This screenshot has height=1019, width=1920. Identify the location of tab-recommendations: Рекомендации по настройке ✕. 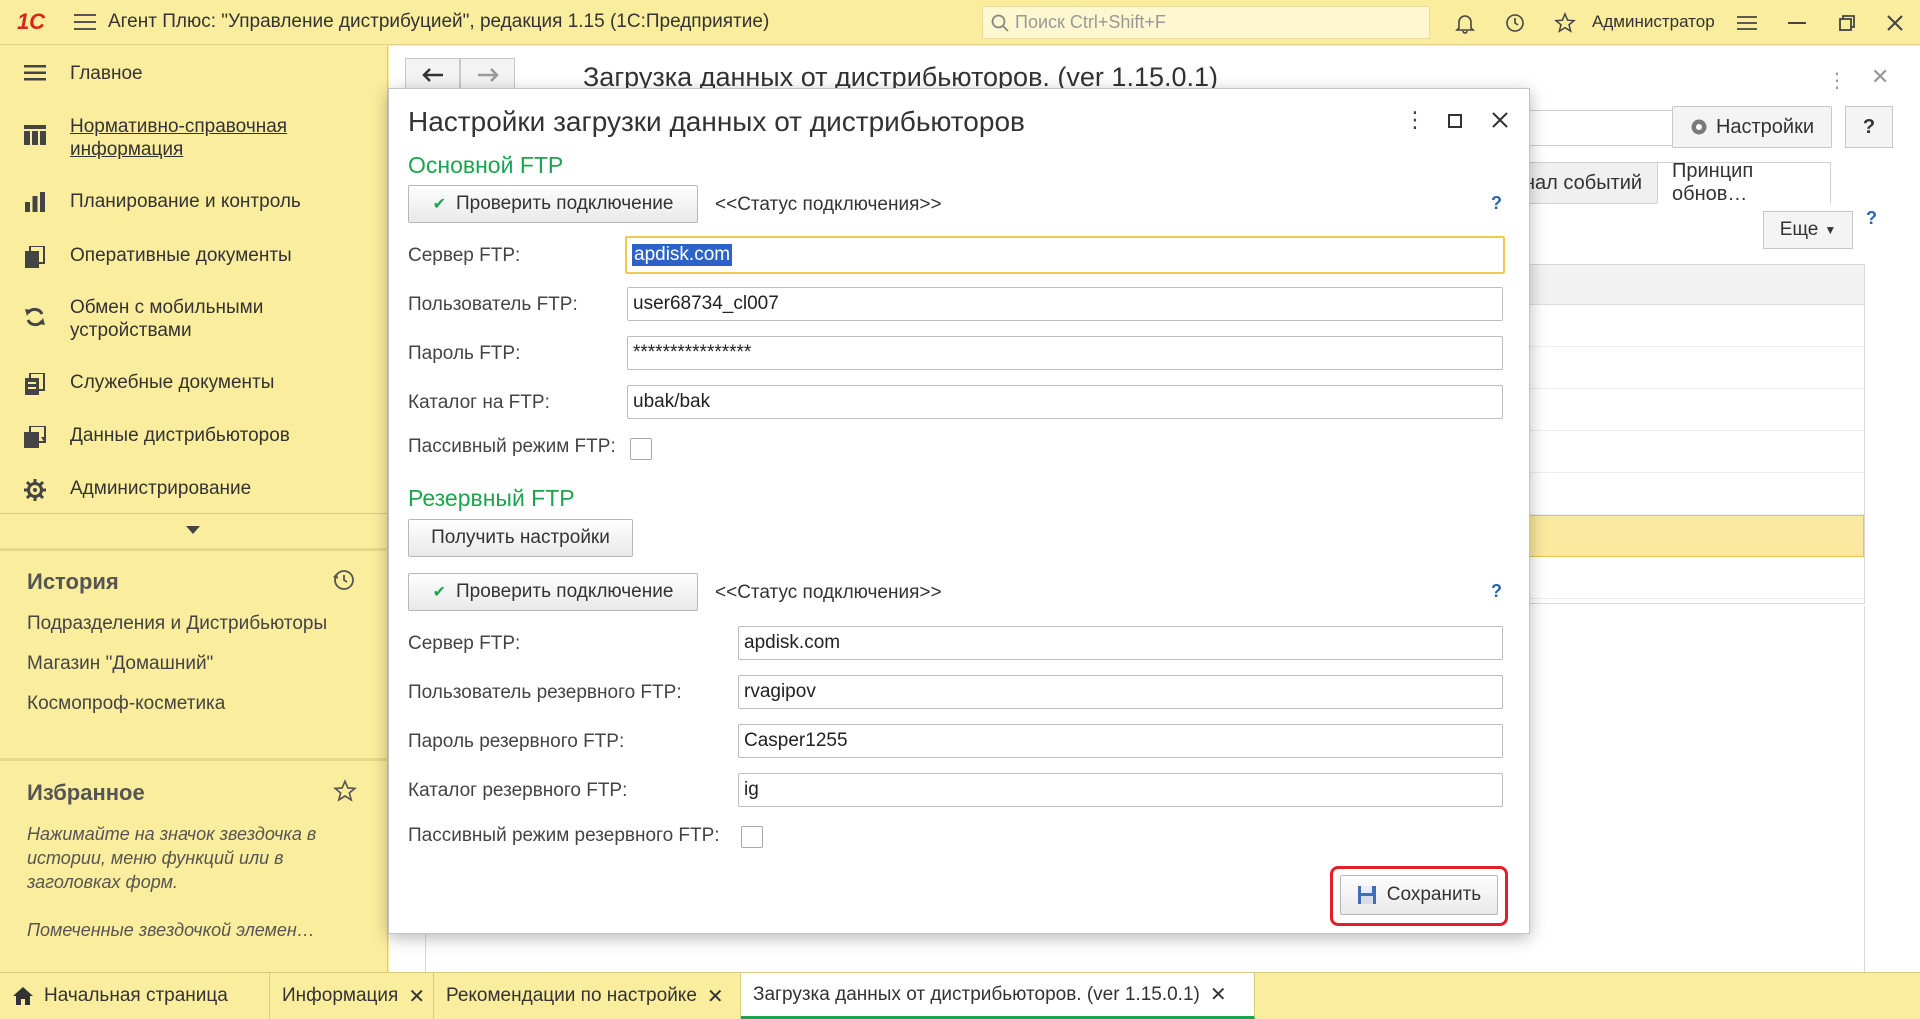
(587, 996).